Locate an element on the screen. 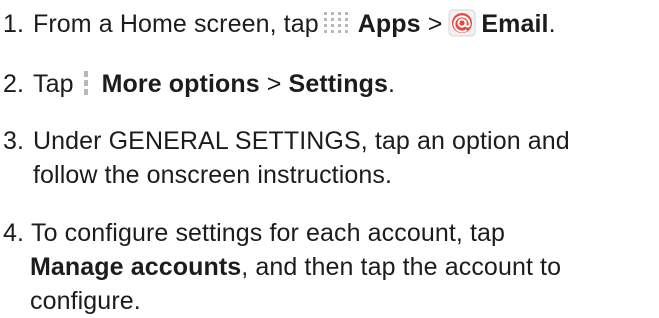 Image resolution: width=659 pixels, height=318 pixels. step-number: 1. is located at coordinates (14, 24).